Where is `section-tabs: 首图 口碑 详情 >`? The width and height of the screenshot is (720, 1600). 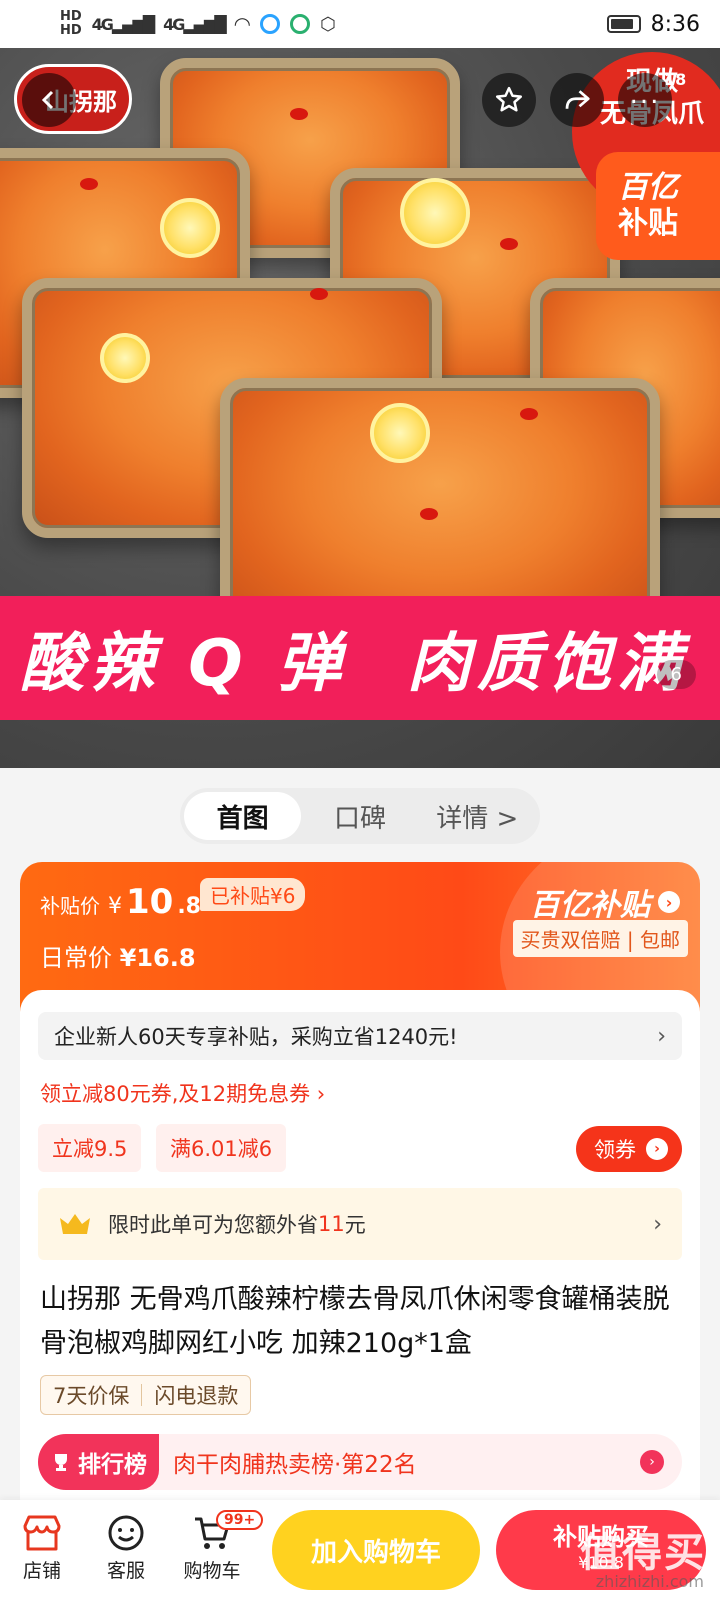 section-tabs: 首图 口碑 详情 > is located at coordinates (360, 816).